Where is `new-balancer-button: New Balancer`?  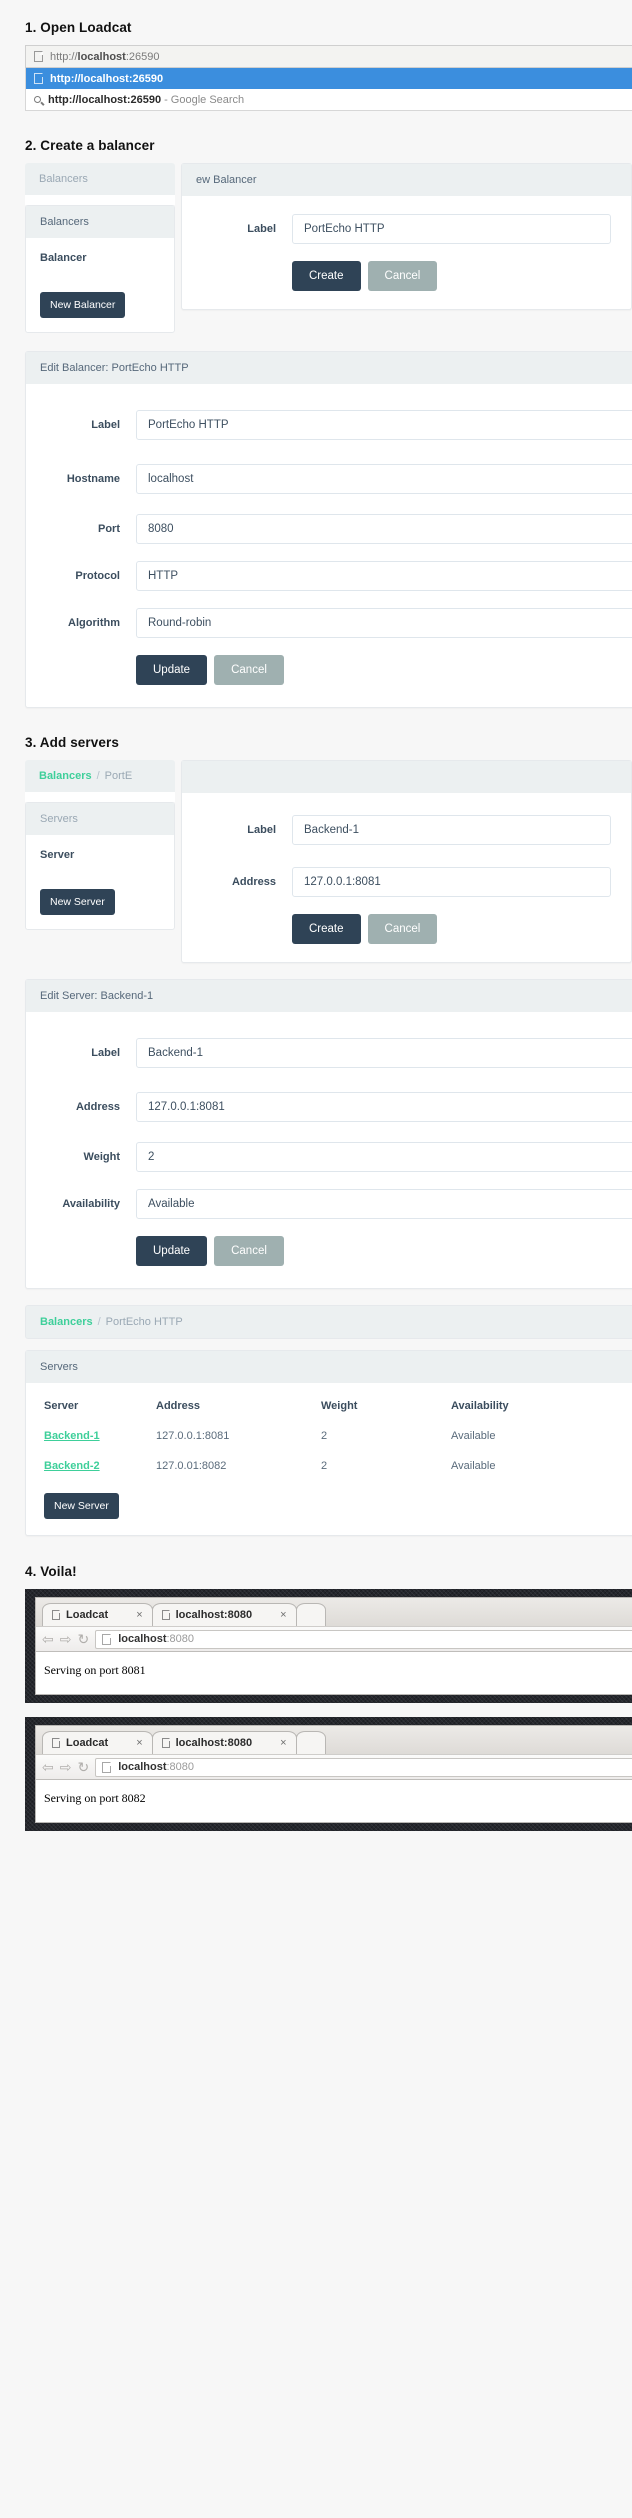
new-balancer-button: New Balancer is located at coordinates (83, 305).